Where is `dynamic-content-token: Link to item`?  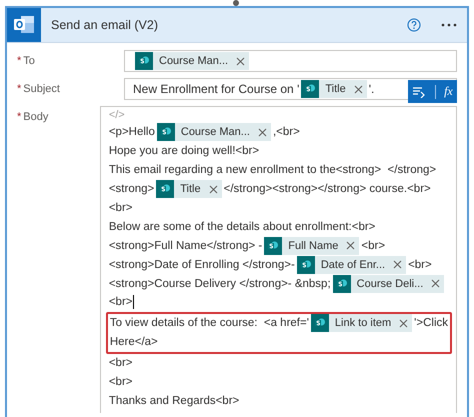
dynamic-content-token: Link to item is located at coordinates (361, 323).